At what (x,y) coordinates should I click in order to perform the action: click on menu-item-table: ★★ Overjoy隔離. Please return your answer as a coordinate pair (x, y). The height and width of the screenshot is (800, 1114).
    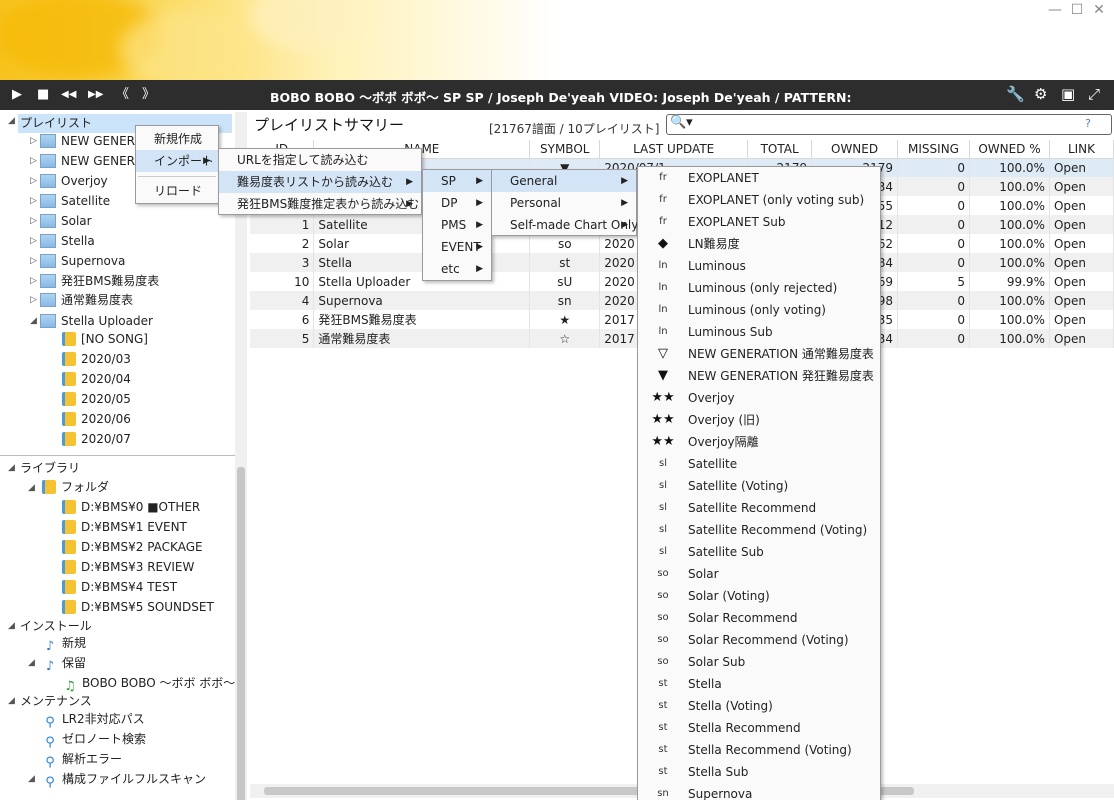
    Looking at the image, I should click on (759, 442).